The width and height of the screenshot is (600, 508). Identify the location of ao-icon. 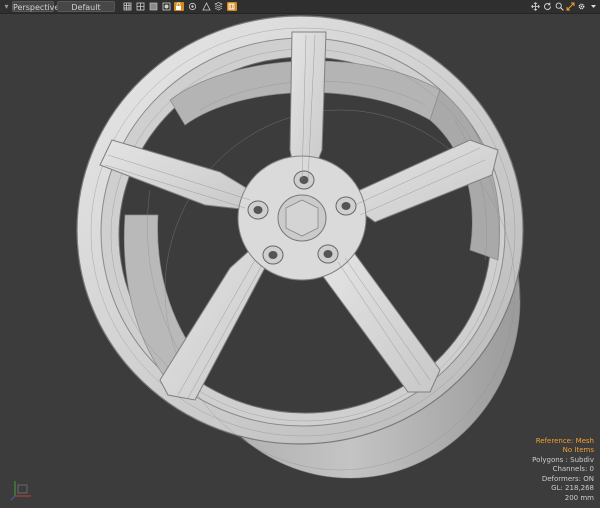
(192, 6).